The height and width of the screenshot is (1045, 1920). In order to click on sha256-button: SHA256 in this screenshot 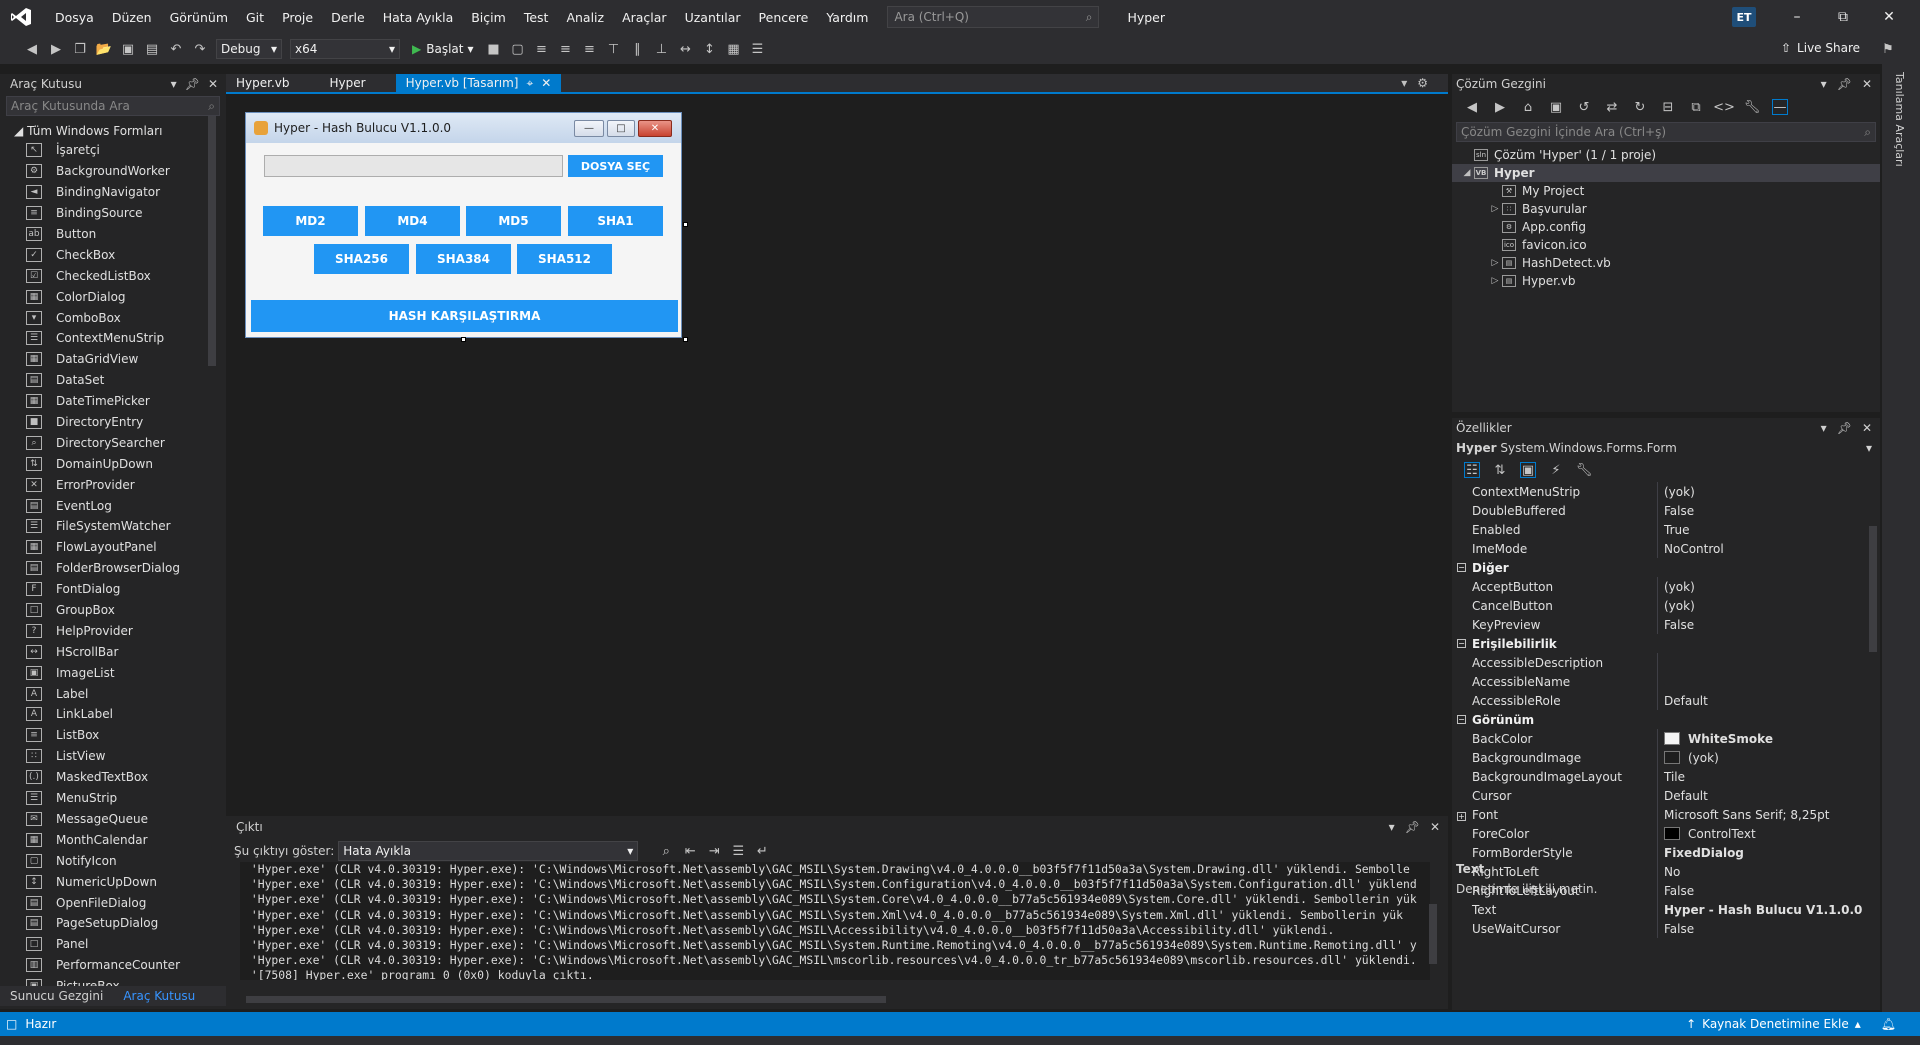, I will do `click(361, 259)`.